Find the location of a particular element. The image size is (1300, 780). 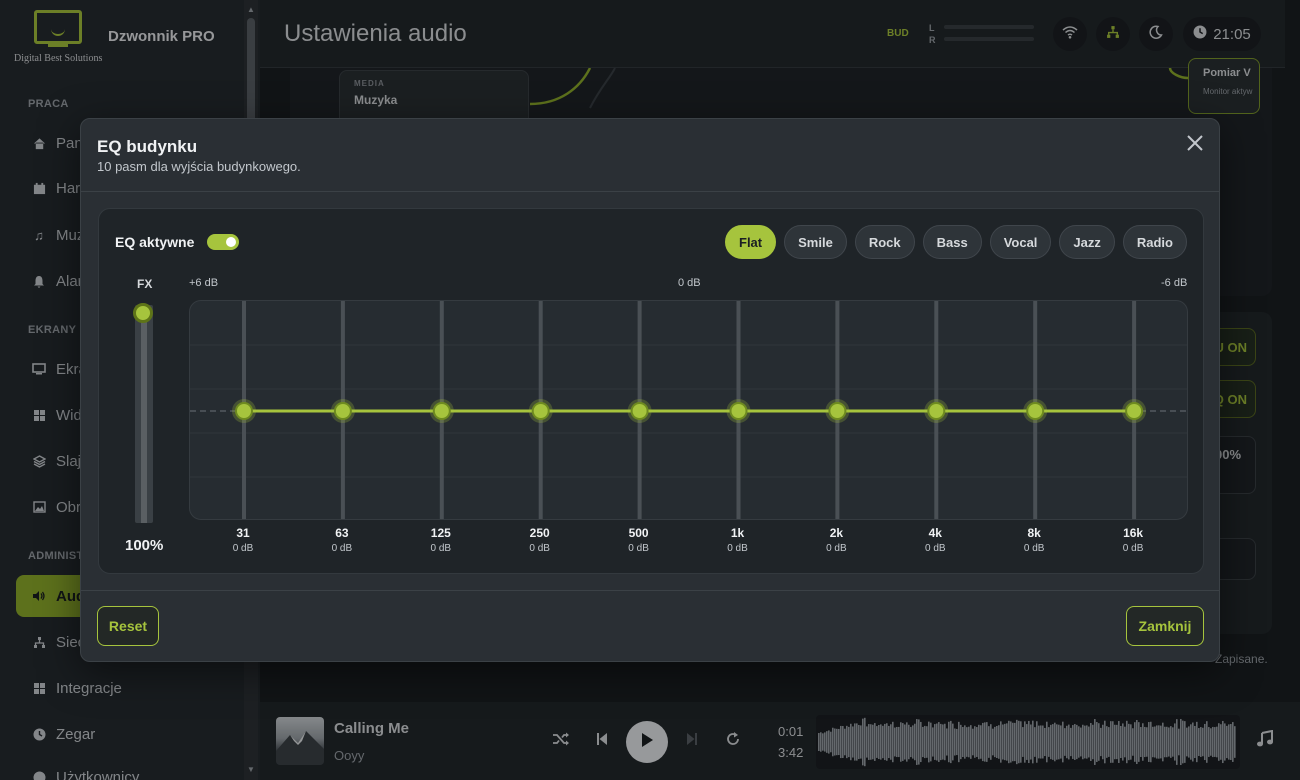

band-label: 4k 0 dB is located at coordinates (935, 540).